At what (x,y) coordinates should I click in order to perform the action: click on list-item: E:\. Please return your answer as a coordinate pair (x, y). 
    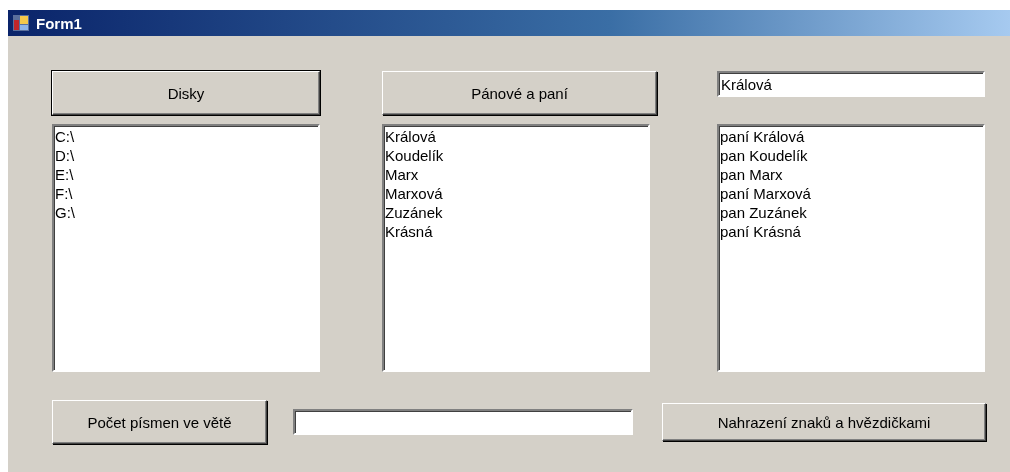
    Looking at the image, I should click on (186, 174).